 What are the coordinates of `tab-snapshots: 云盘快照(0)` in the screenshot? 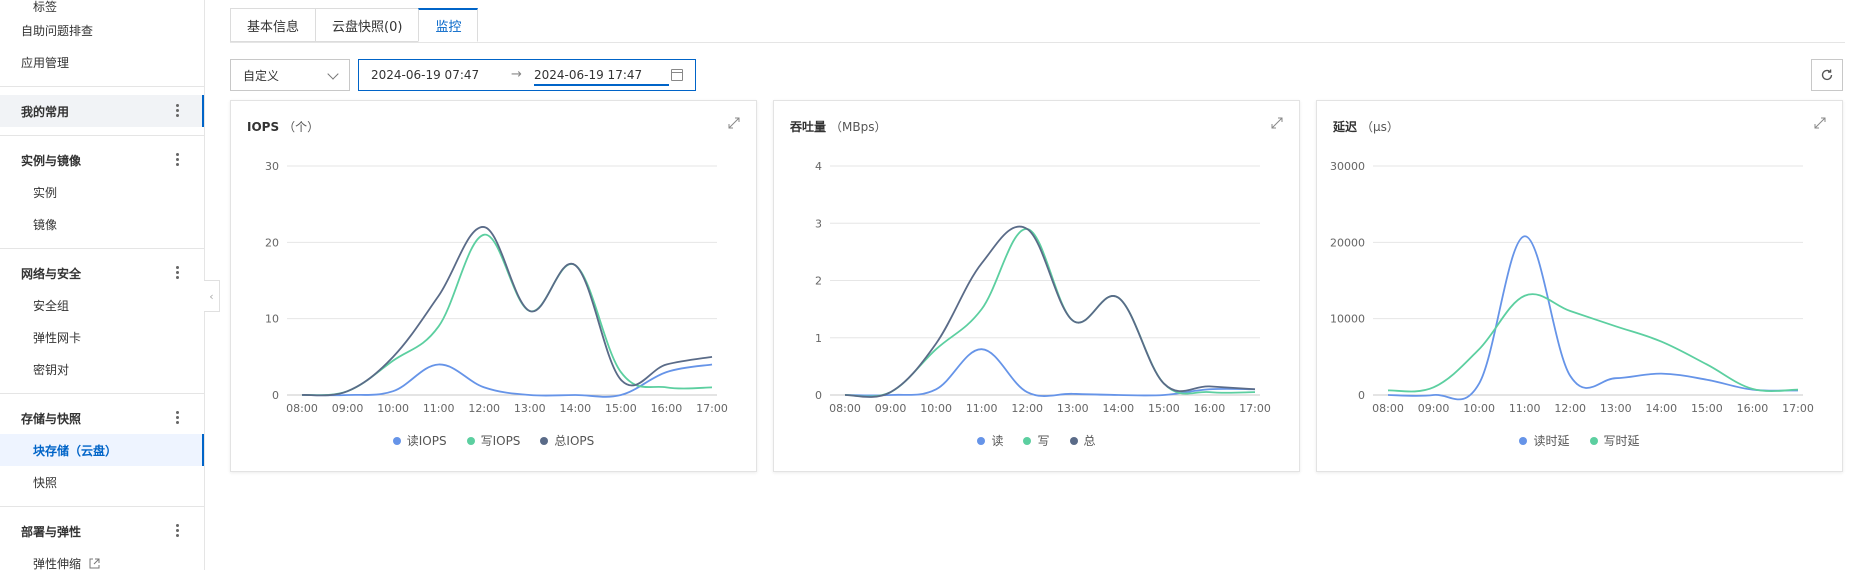 It's located at (367, 25).